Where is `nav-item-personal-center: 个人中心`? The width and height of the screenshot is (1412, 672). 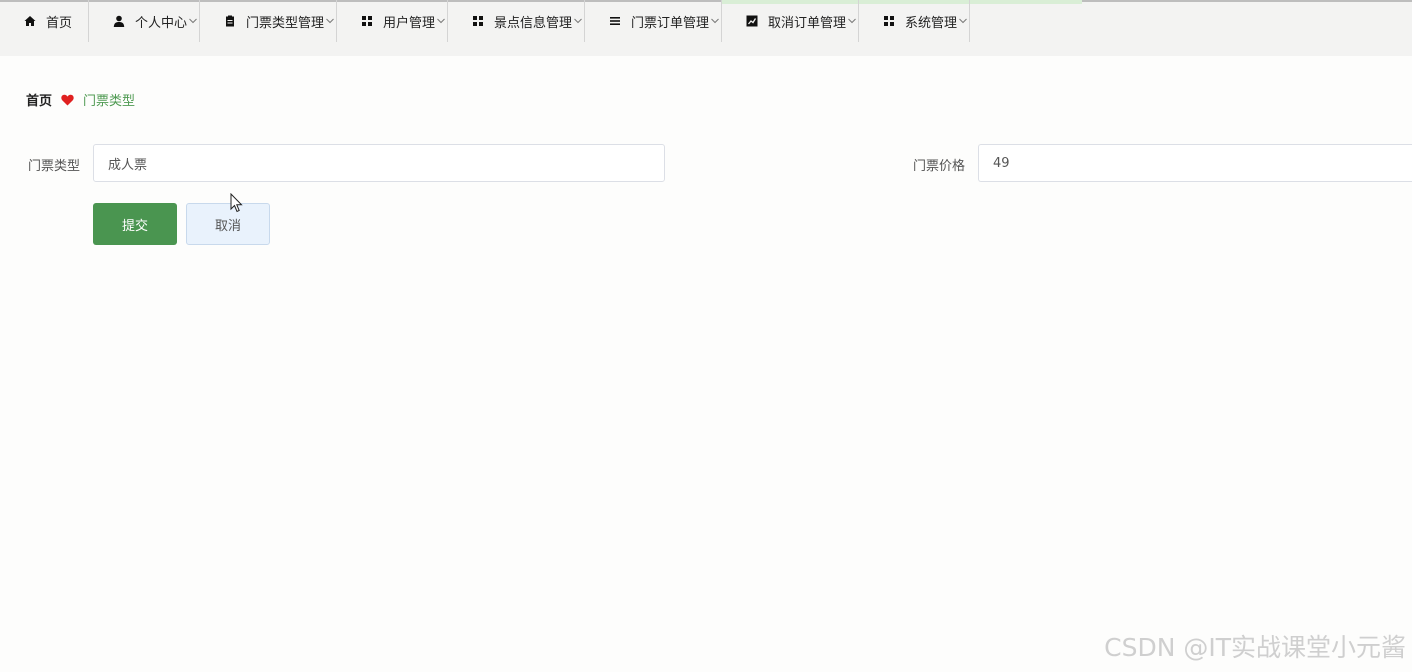
nav-item-personal-center: 个人中心 is located at coordinates (144, 21).